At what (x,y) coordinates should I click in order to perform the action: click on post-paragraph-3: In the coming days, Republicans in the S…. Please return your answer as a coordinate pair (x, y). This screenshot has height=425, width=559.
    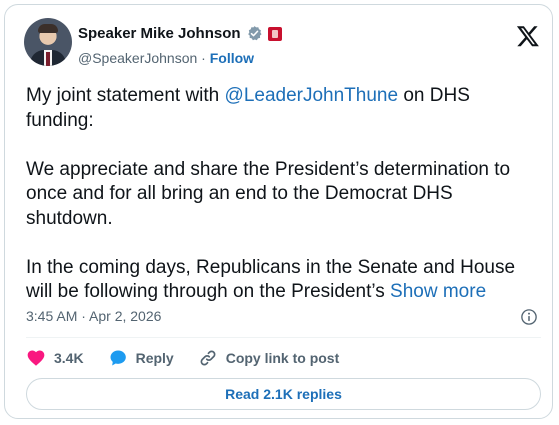
    Looking at the image, I should click on (278, 280).